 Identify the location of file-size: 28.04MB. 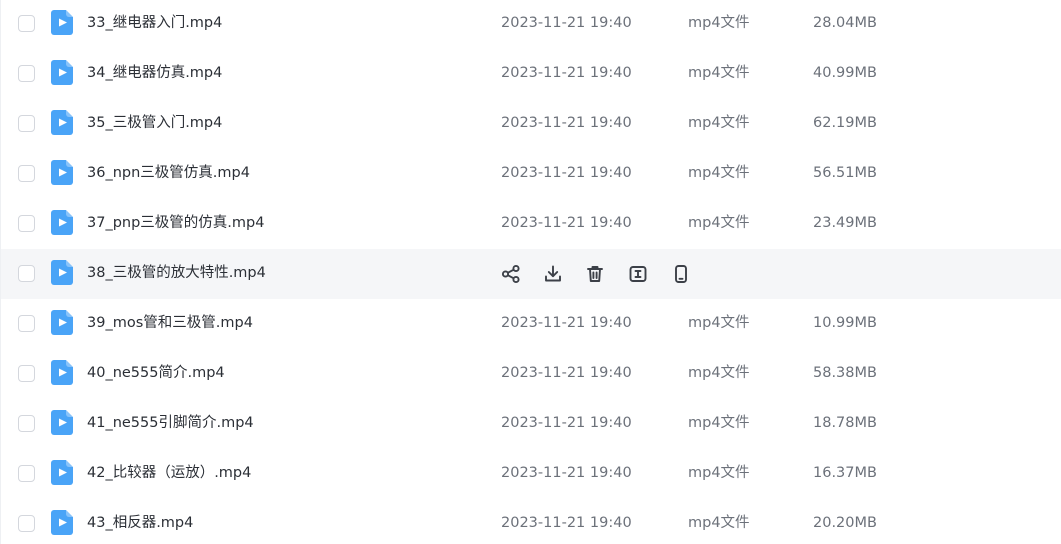
(845, 23).